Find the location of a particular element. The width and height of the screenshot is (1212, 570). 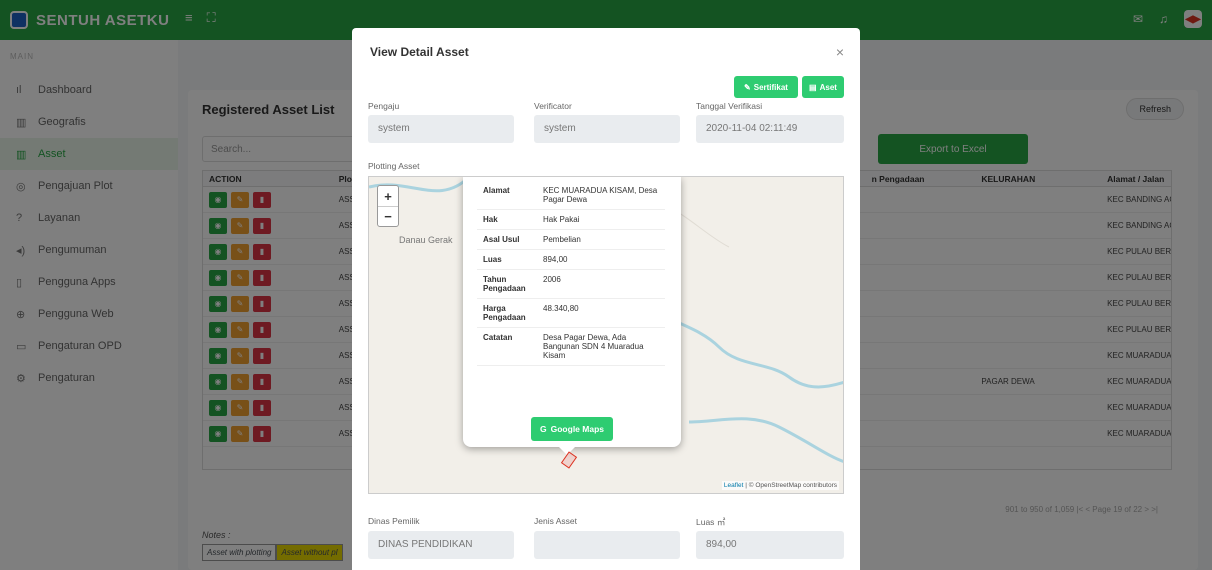

zoom-in-button: + is located at coordinates (388, 196).